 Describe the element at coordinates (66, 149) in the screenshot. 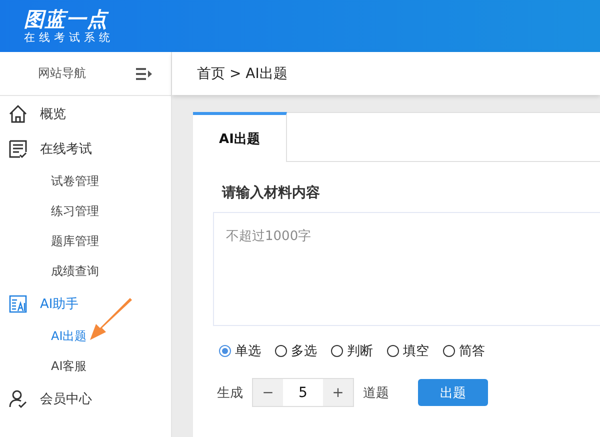

I see `sidebar-item: 在线考试` at that location.